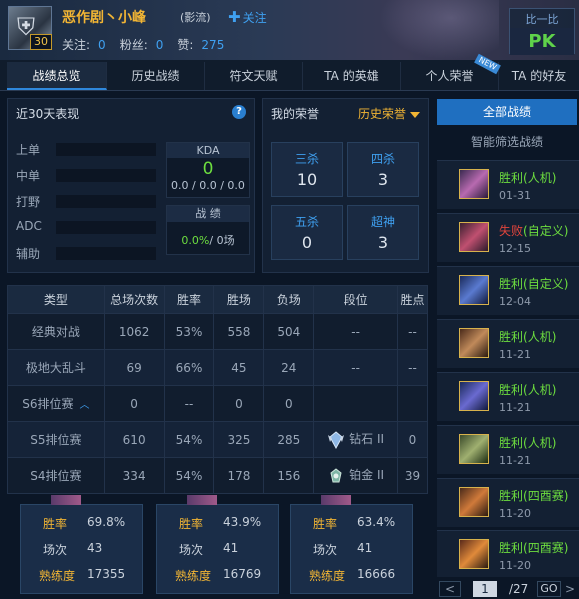 Image resolution: width=579 pixels, height=599 pixels. What do you see at coordinates (189, 367) in the screenshot?
I see `rate-cell: 66%` at bounding box center [189, 367].